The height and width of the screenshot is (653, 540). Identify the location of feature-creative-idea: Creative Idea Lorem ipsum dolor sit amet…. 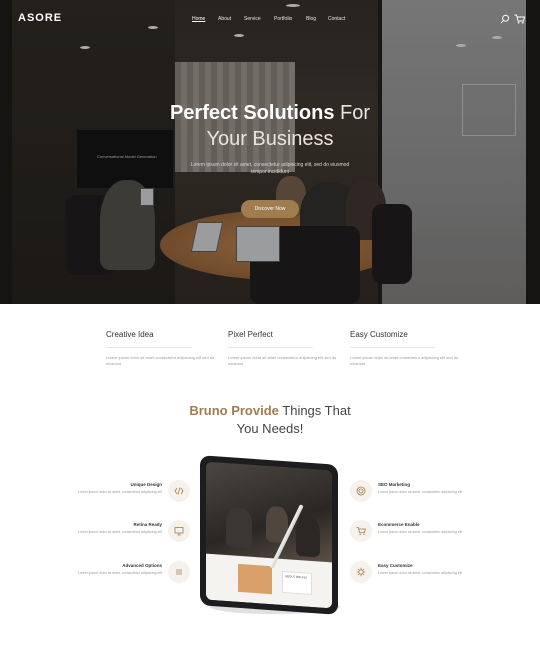
(163, 348).